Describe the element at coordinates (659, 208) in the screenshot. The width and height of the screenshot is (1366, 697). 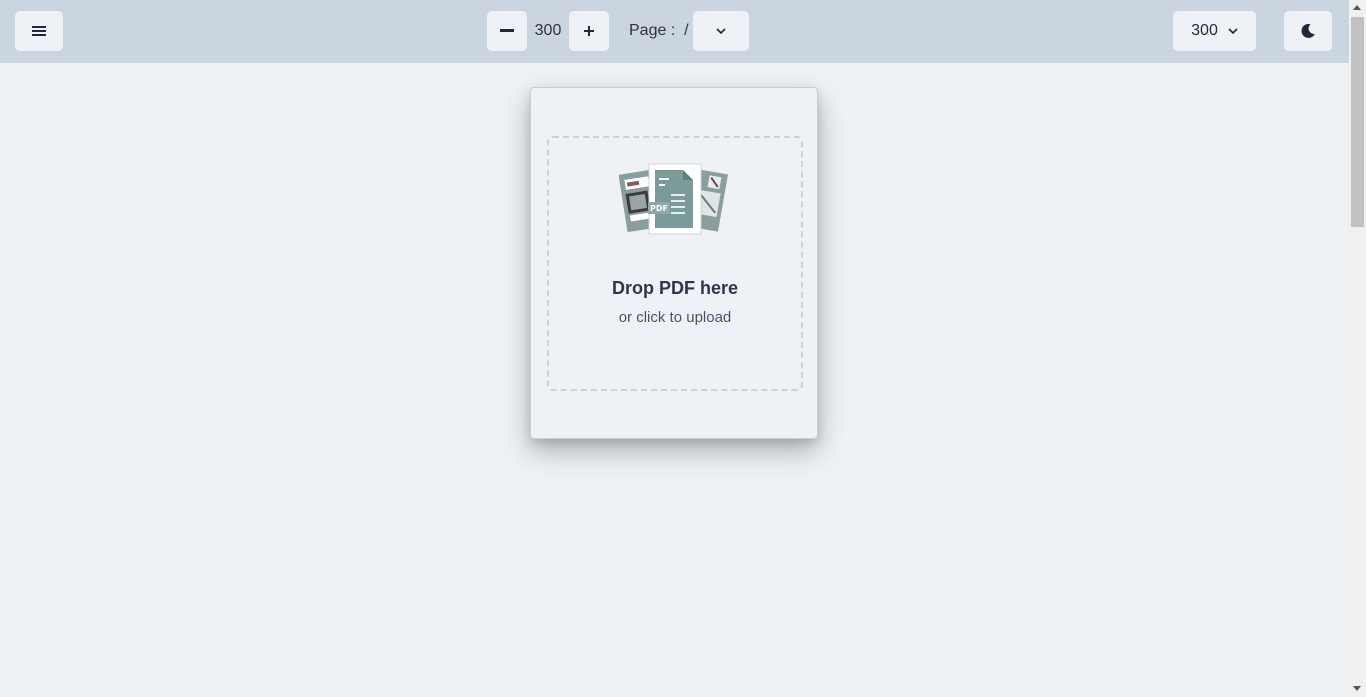
I see `pdf-badge-text: PDF` at that location.